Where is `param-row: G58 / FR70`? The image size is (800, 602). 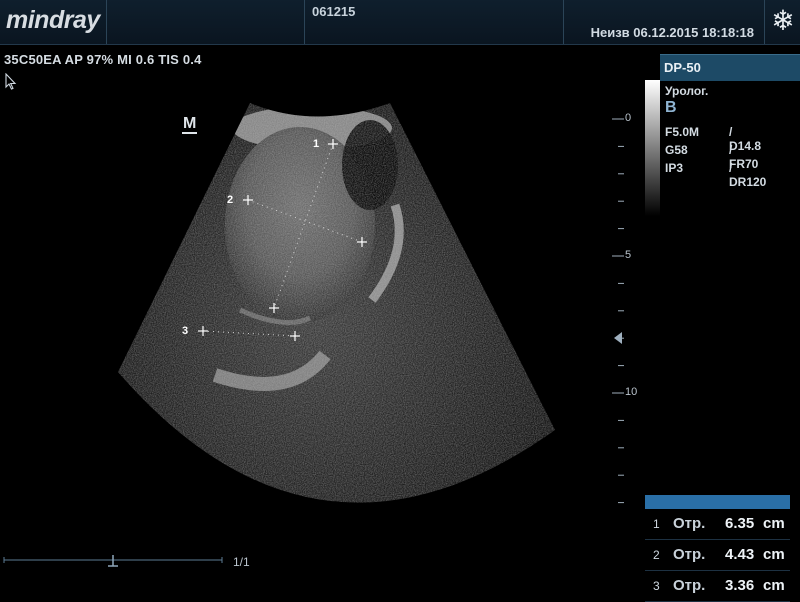
param-row: G58 / FR70 is located at coordinates (711, 157).